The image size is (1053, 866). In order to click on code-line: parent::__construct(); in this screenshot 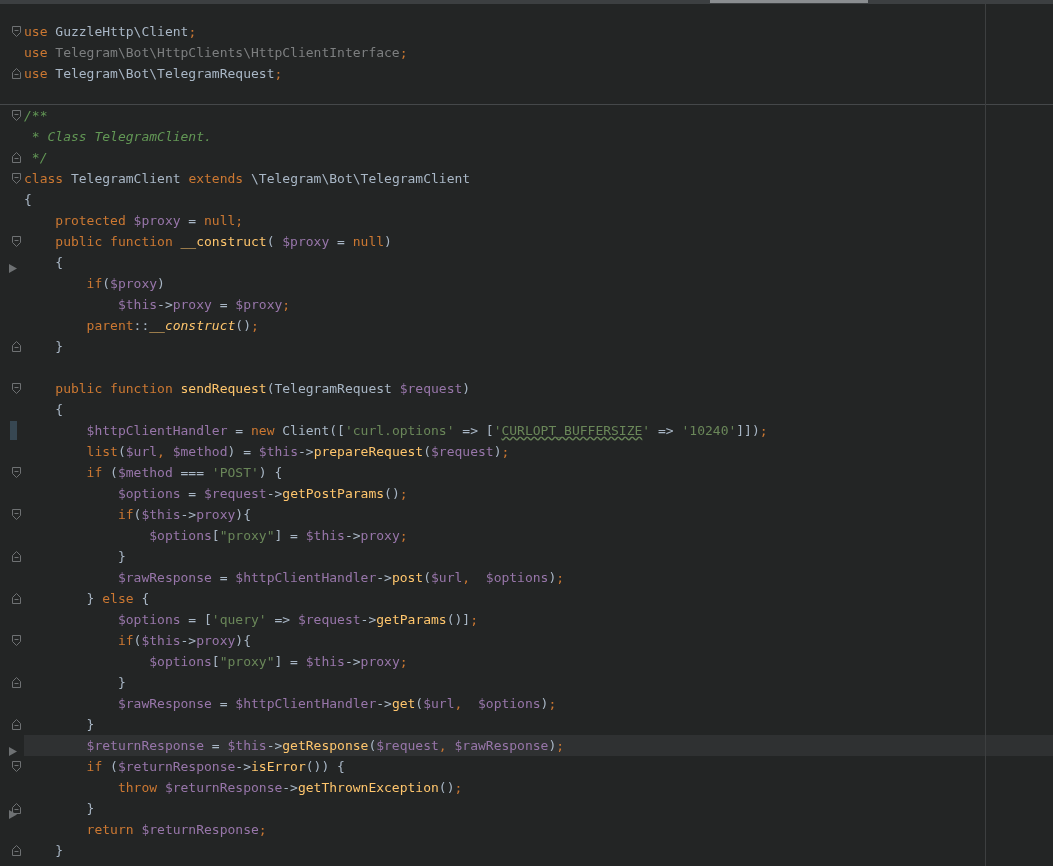, I will do `click(172, 326)`.